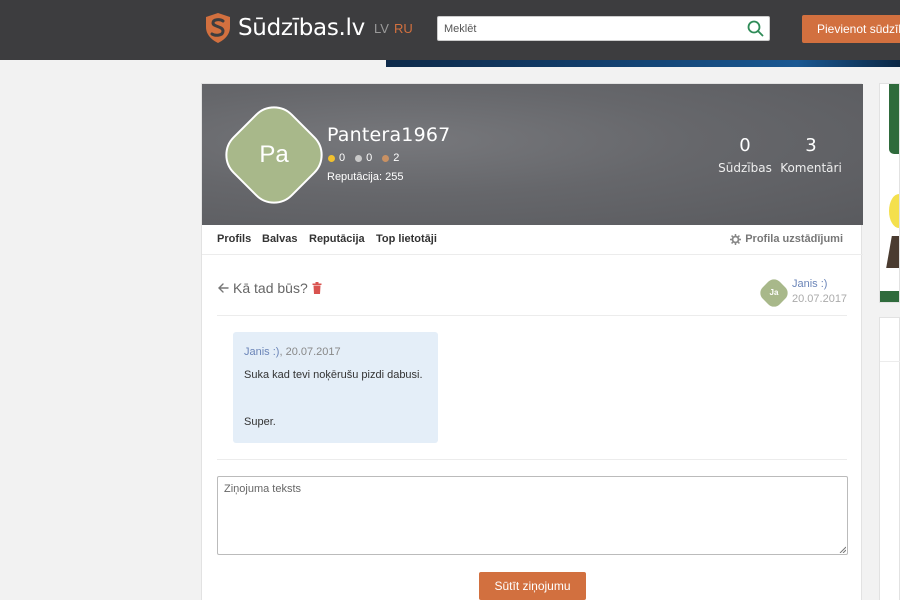 The width and height of the screenshot is (900, 600). What do you see at coordinates (403, 28) in the screenshot?
I see `lang-ru-link: RU` at bounding box center [403, 28].